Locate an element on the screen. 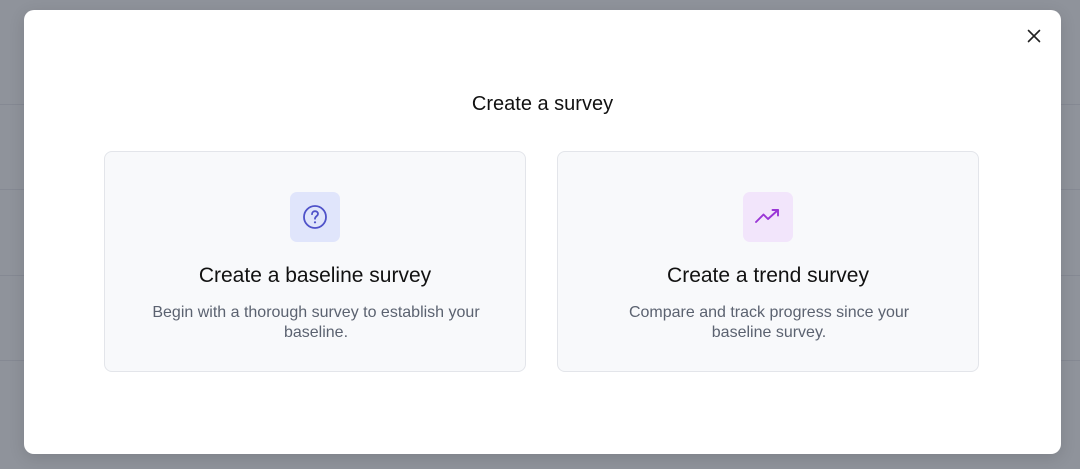 The width and height of the screenshot is (1080, 469). close-button is located at coordinates (1034, 36).